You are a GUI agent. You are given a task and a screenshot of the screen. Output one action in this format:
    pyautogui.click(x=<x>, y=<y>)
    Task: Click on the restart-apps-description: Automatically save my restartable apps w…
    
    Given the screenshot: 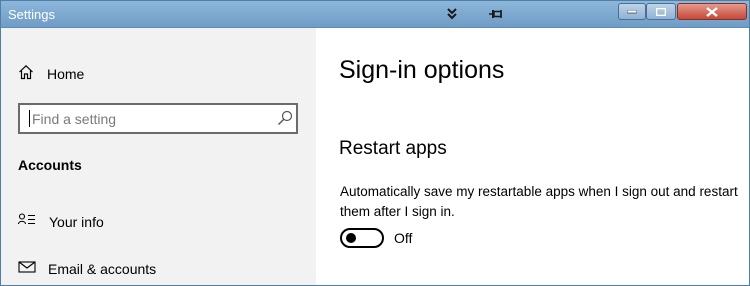 What is the action you would take?
    pyautogui.click(x=539, y=201)
    